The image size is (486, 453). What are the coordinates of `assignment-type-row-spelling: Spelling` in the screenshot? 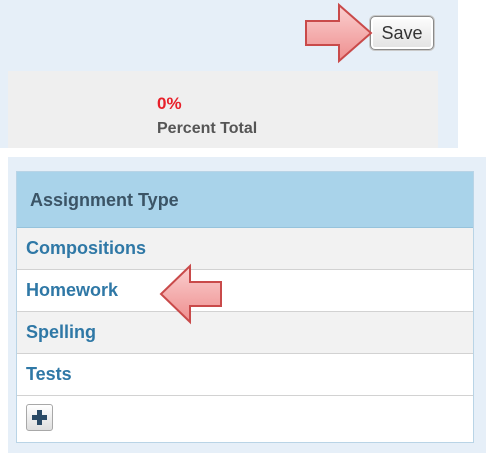 It's located at (245, 333).